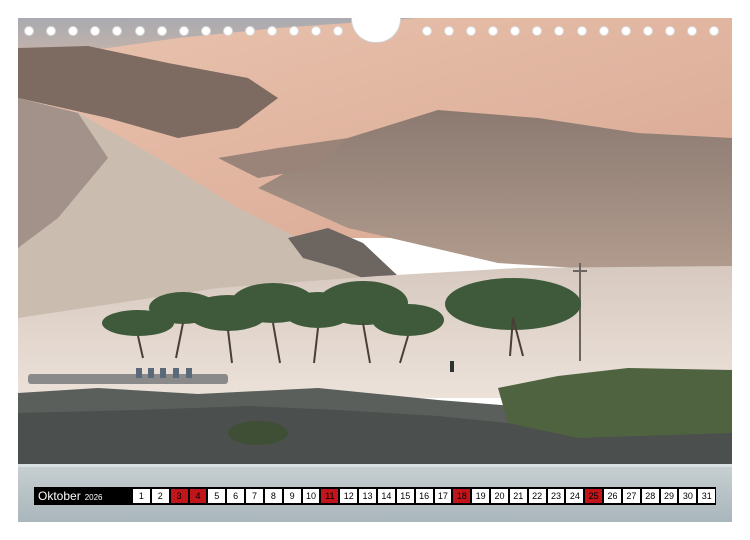  Describe the element at coordinates (612, 496) in the screenshot. I see `day-cell: 26` at that location.